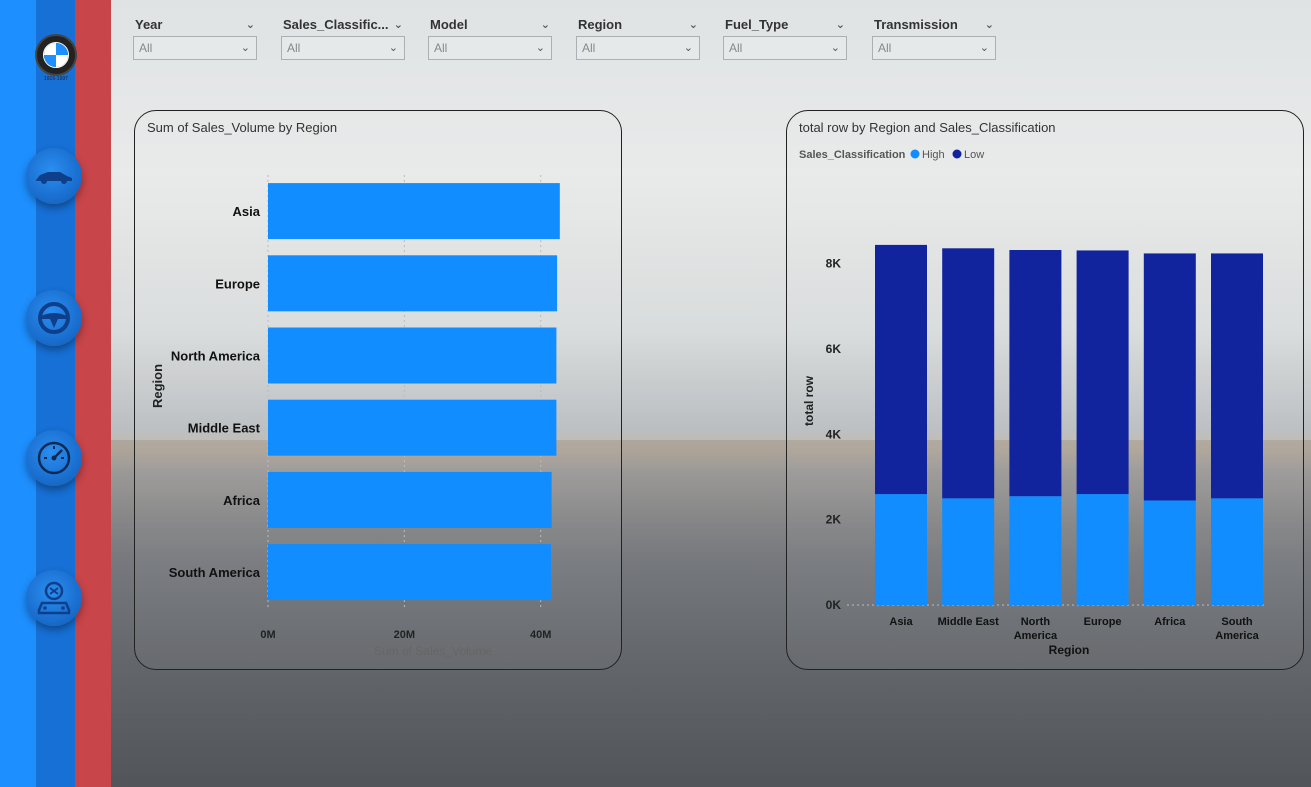 This screenshot has height=787, width=1311. What do you see at coordinates (852, 155) in the screenshot?
I see `legend-title: Sales_Classification` at bounding box center [852, 155].